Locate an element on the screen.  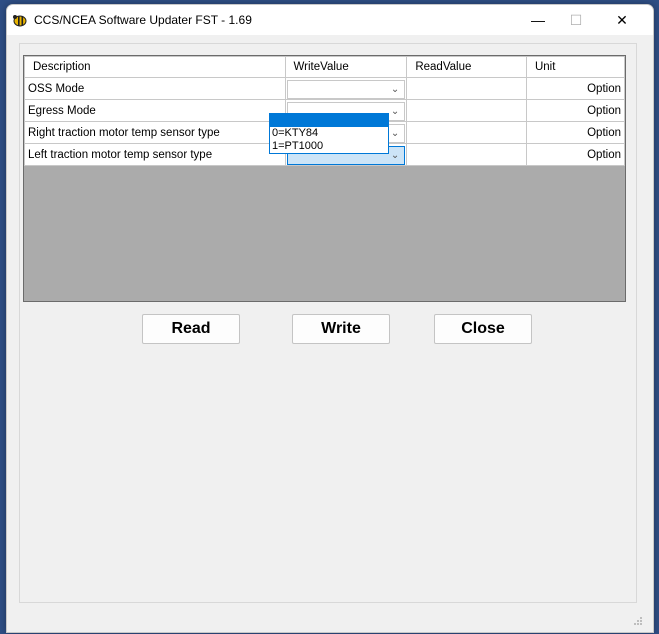
write-button: Write is located at coordinates (341, 329).